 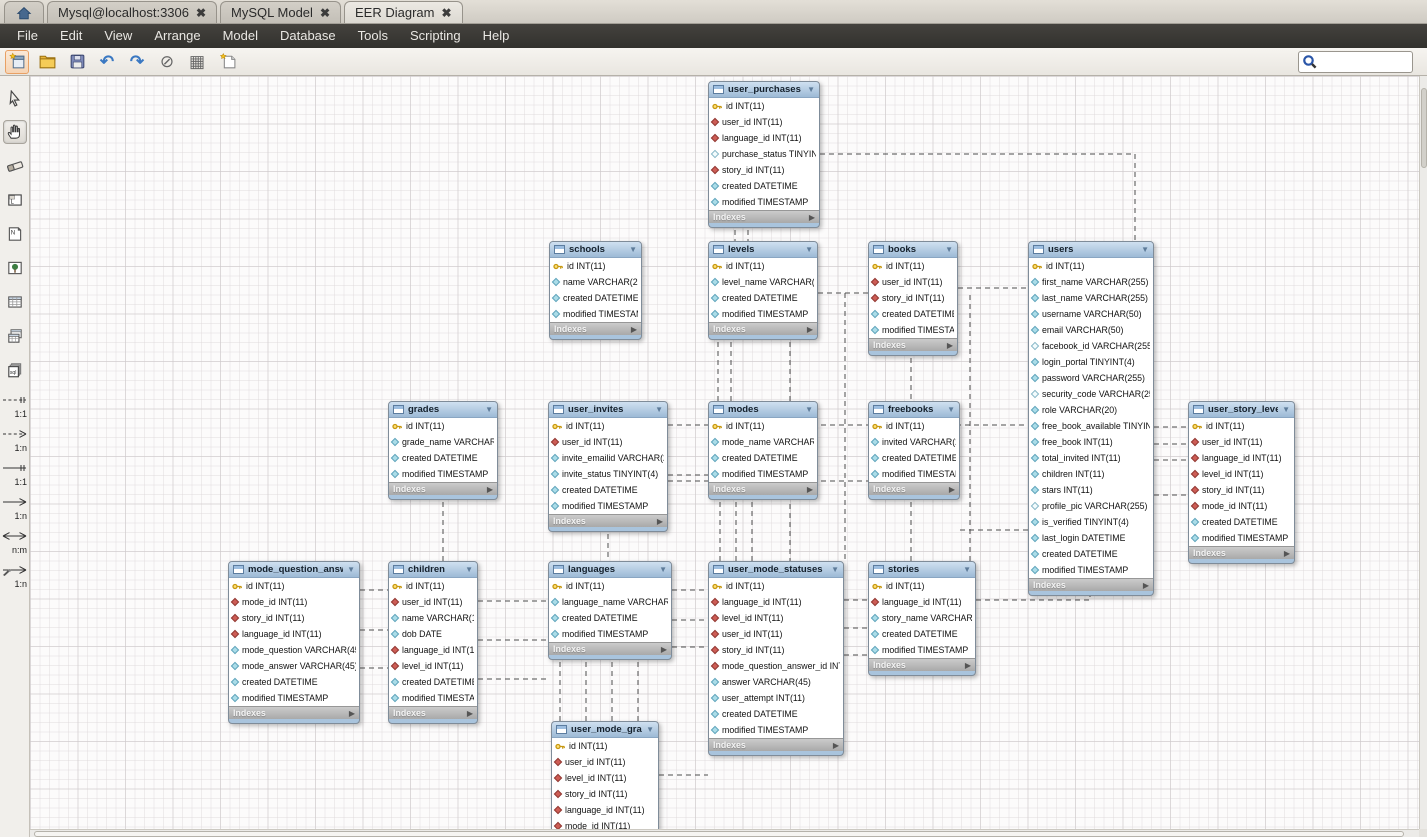 I want to click on column-row: mode_name VARCHAR(45), so click(x=763, y=442).